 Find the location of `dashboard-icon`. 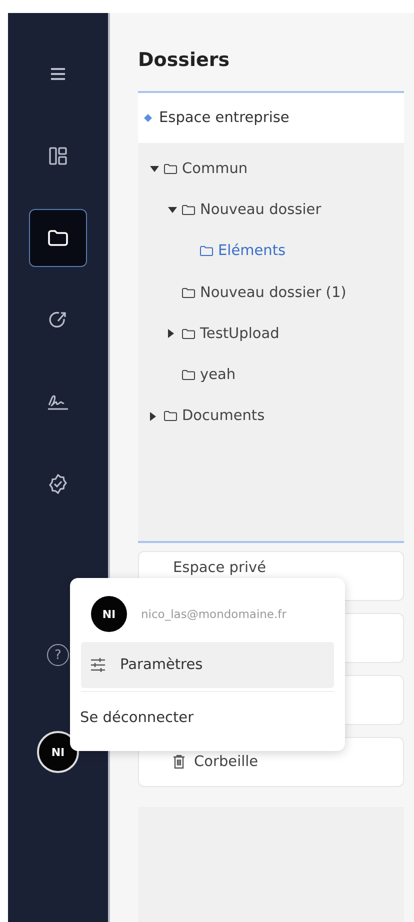

dashboard-icon is located at coordinates (58, 156).